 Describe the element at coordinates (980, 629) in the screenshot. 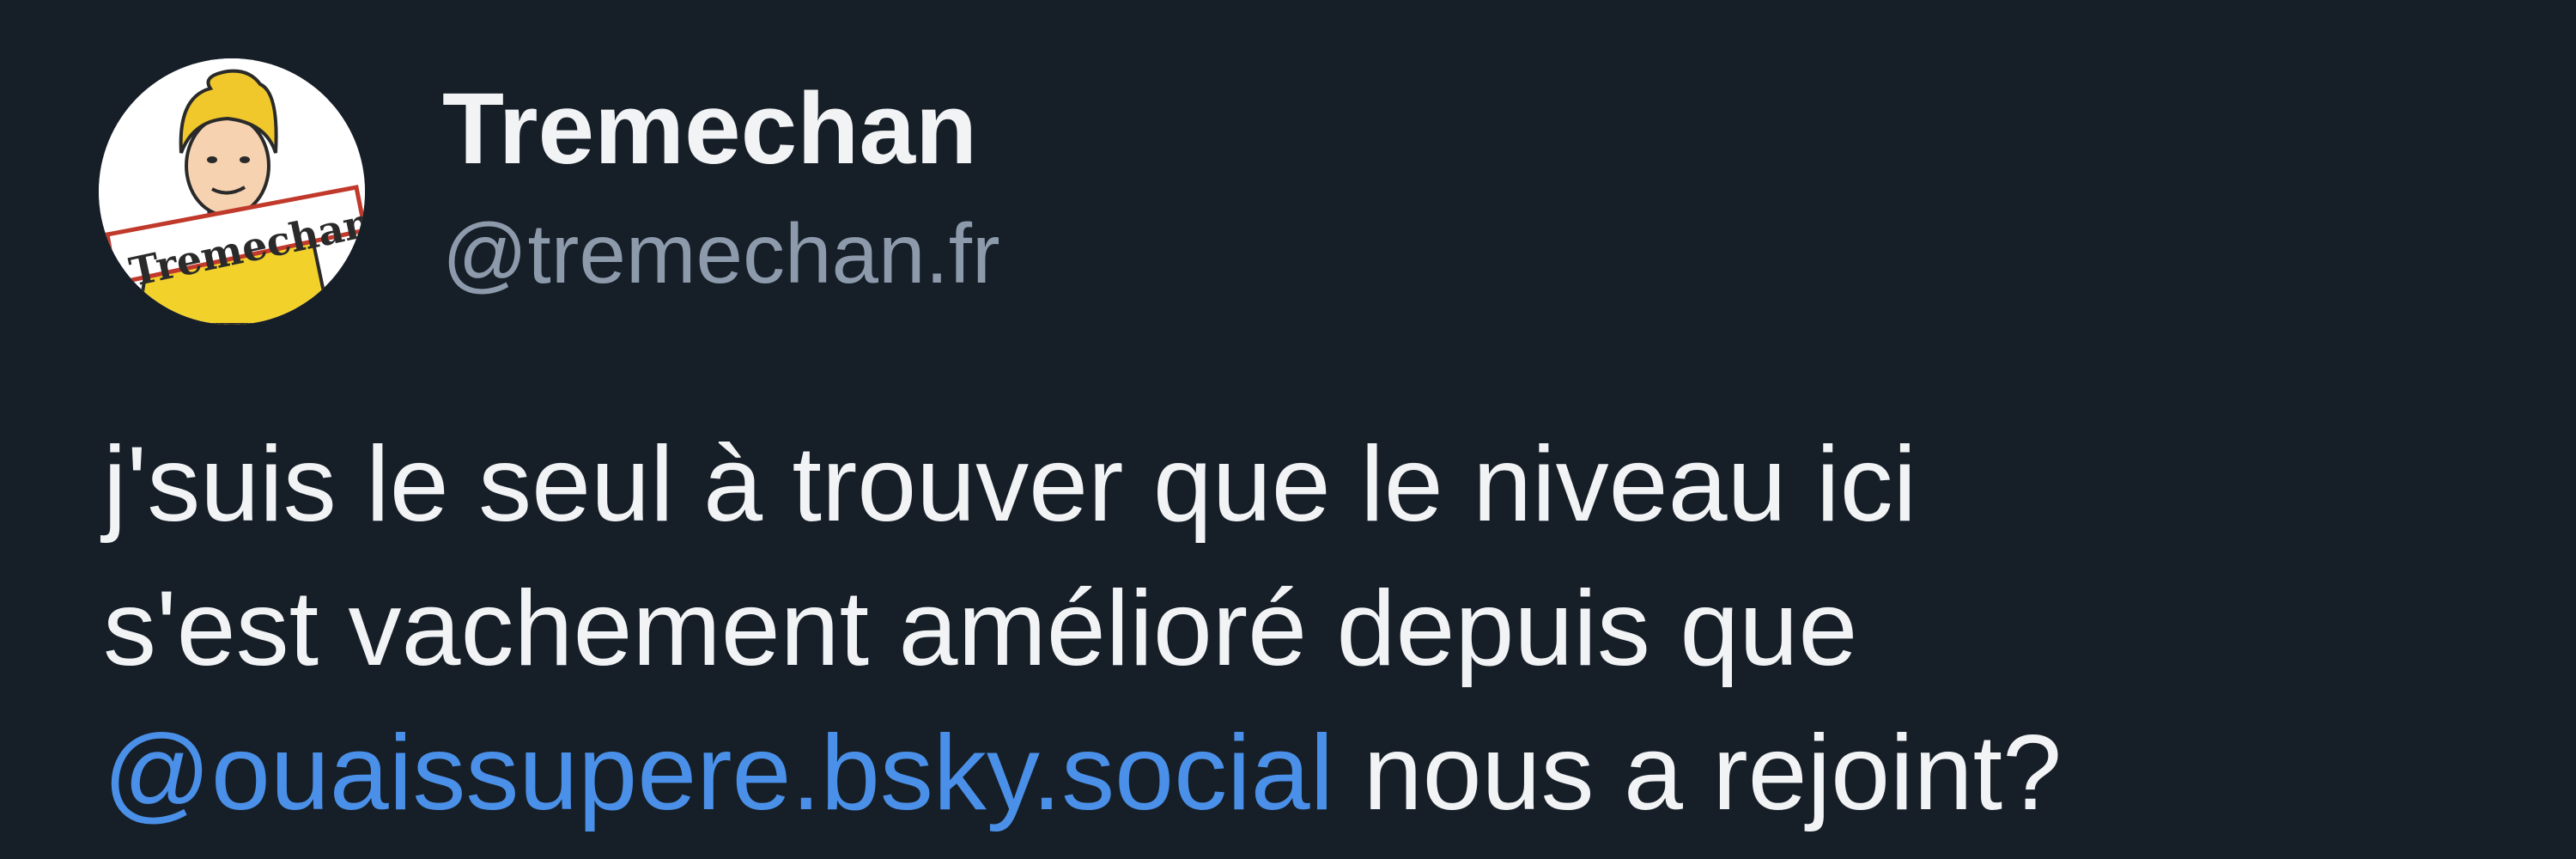

I see `post-text-line-2: s'est vachement amélioré depuis que` at that location.